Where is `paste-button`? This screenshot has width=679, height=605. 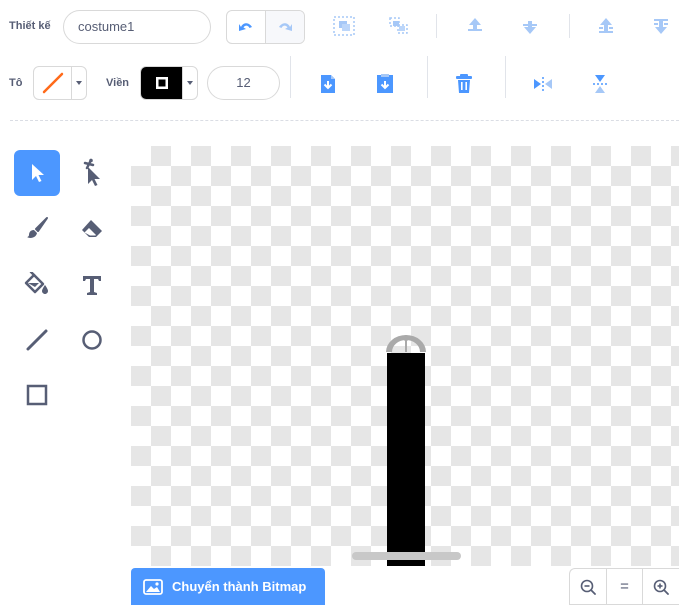
paste-button is located at coordinates (385, 84).